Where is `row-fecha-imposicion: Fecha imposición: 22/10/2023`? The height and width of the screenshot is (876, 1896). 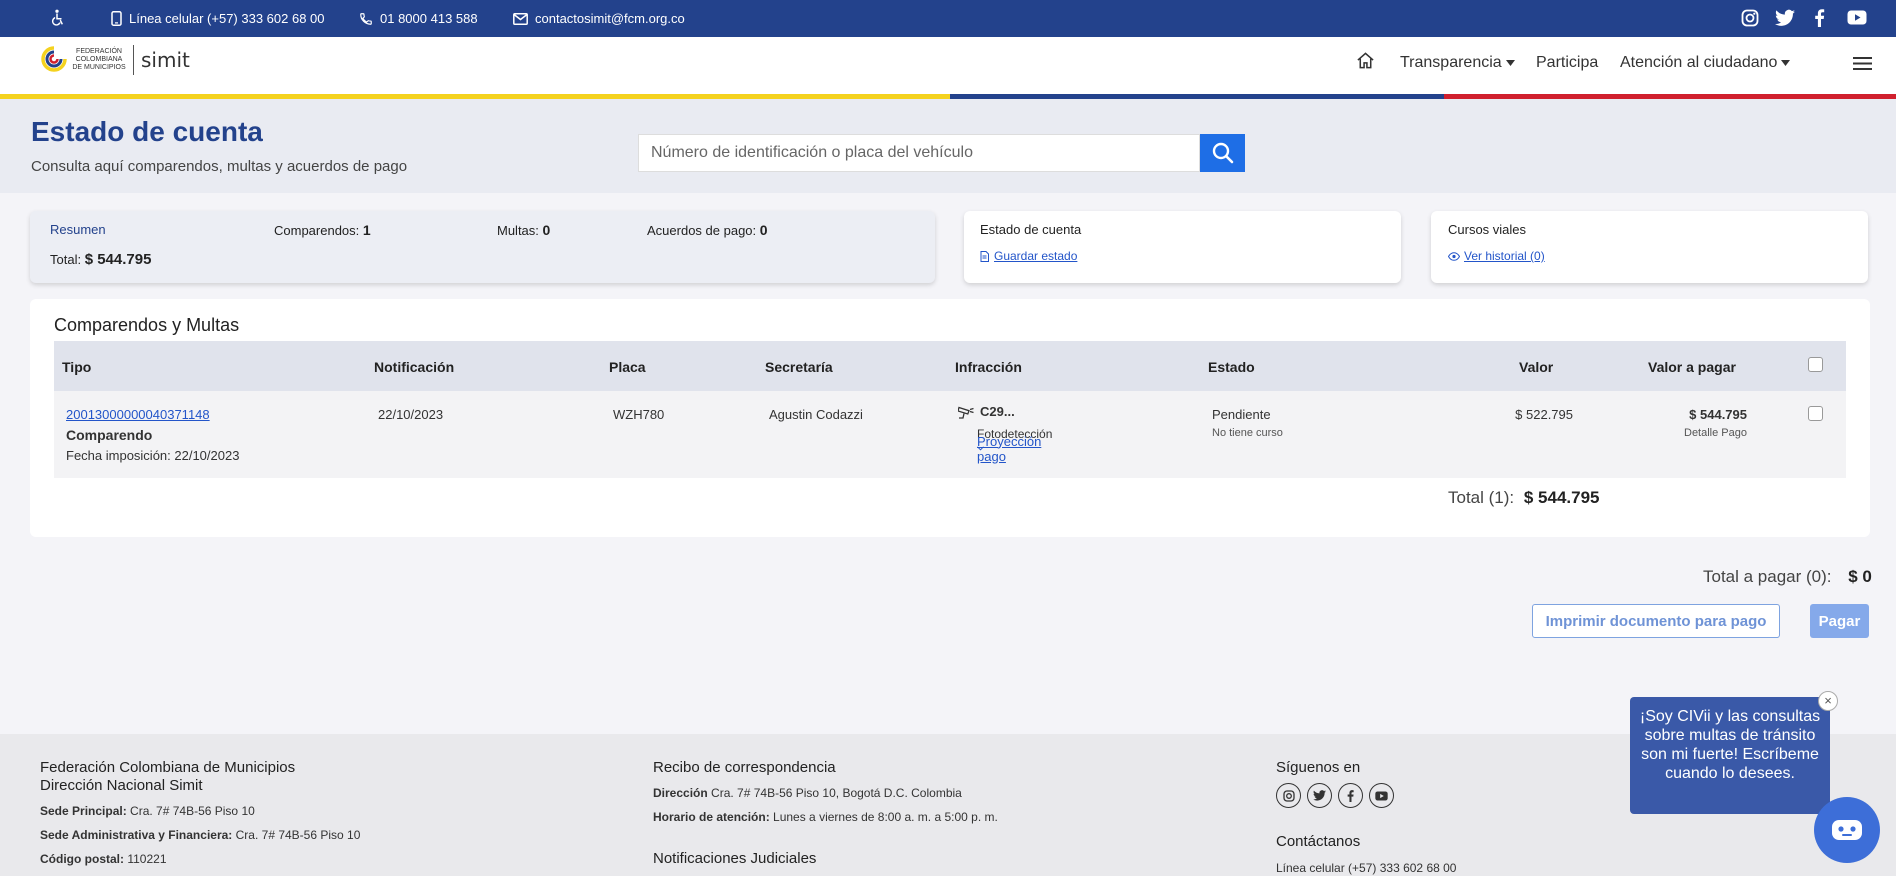
row-fecha-imposicion: Fecha imposición: 22/10/2023 is located at coordinates (153, 455).